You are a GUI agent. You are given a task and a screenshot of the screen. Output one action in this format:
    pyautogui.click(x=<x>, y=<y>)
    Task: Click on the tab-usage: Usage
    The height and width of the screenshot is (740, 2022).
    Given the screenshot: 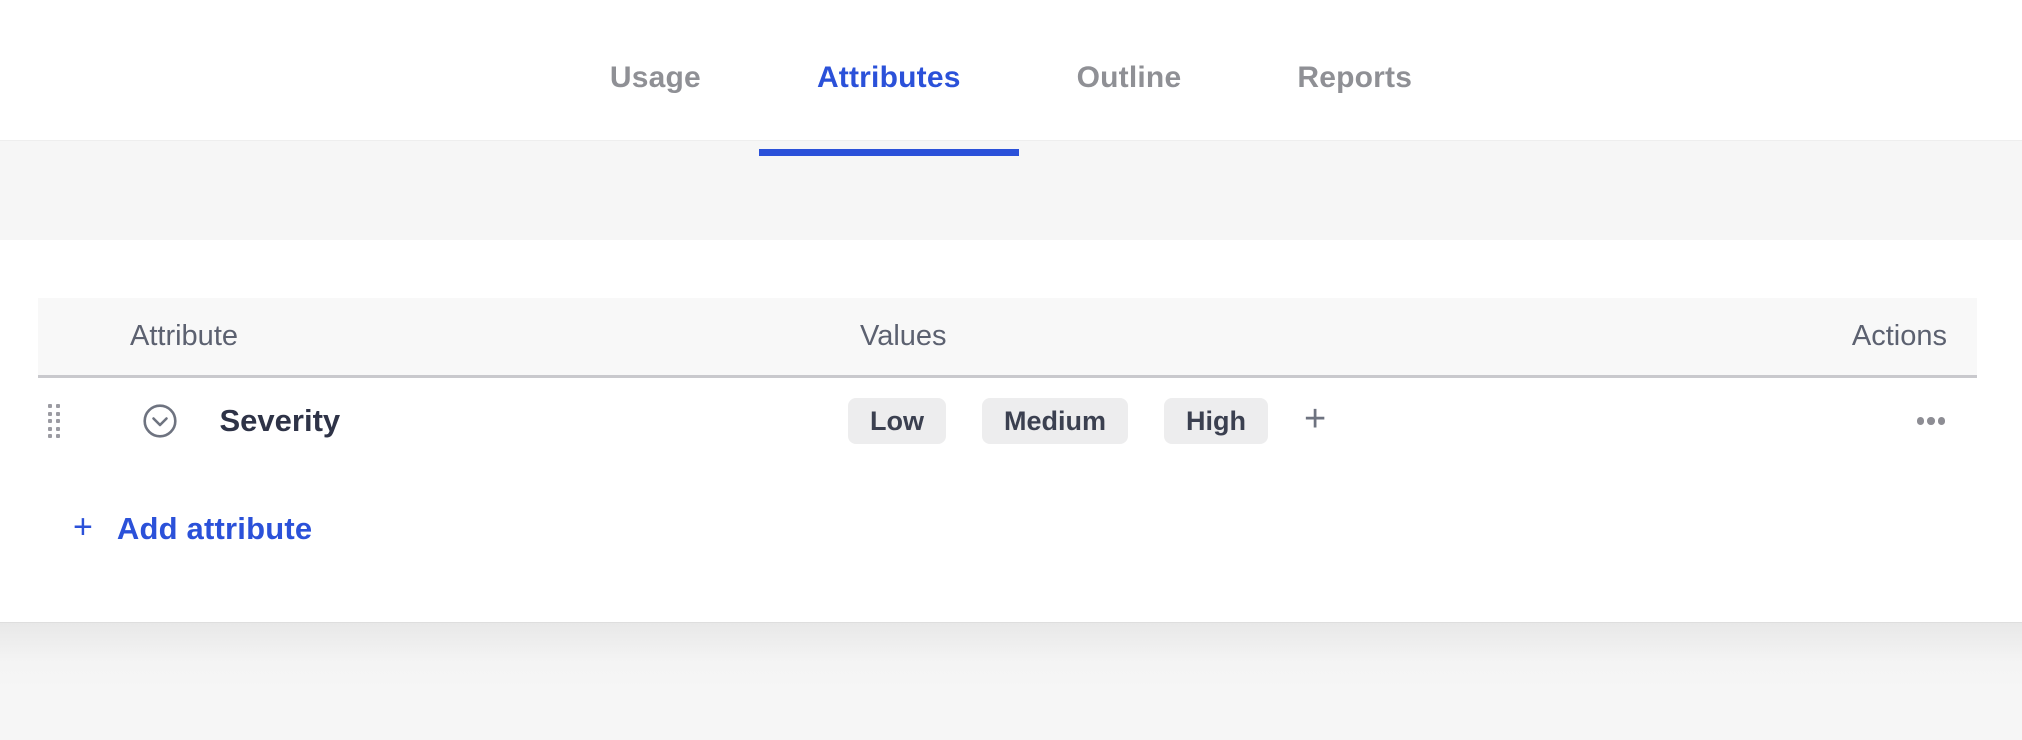 What is the action you would take?
    pyautogui.click(x=655, y=78)
    